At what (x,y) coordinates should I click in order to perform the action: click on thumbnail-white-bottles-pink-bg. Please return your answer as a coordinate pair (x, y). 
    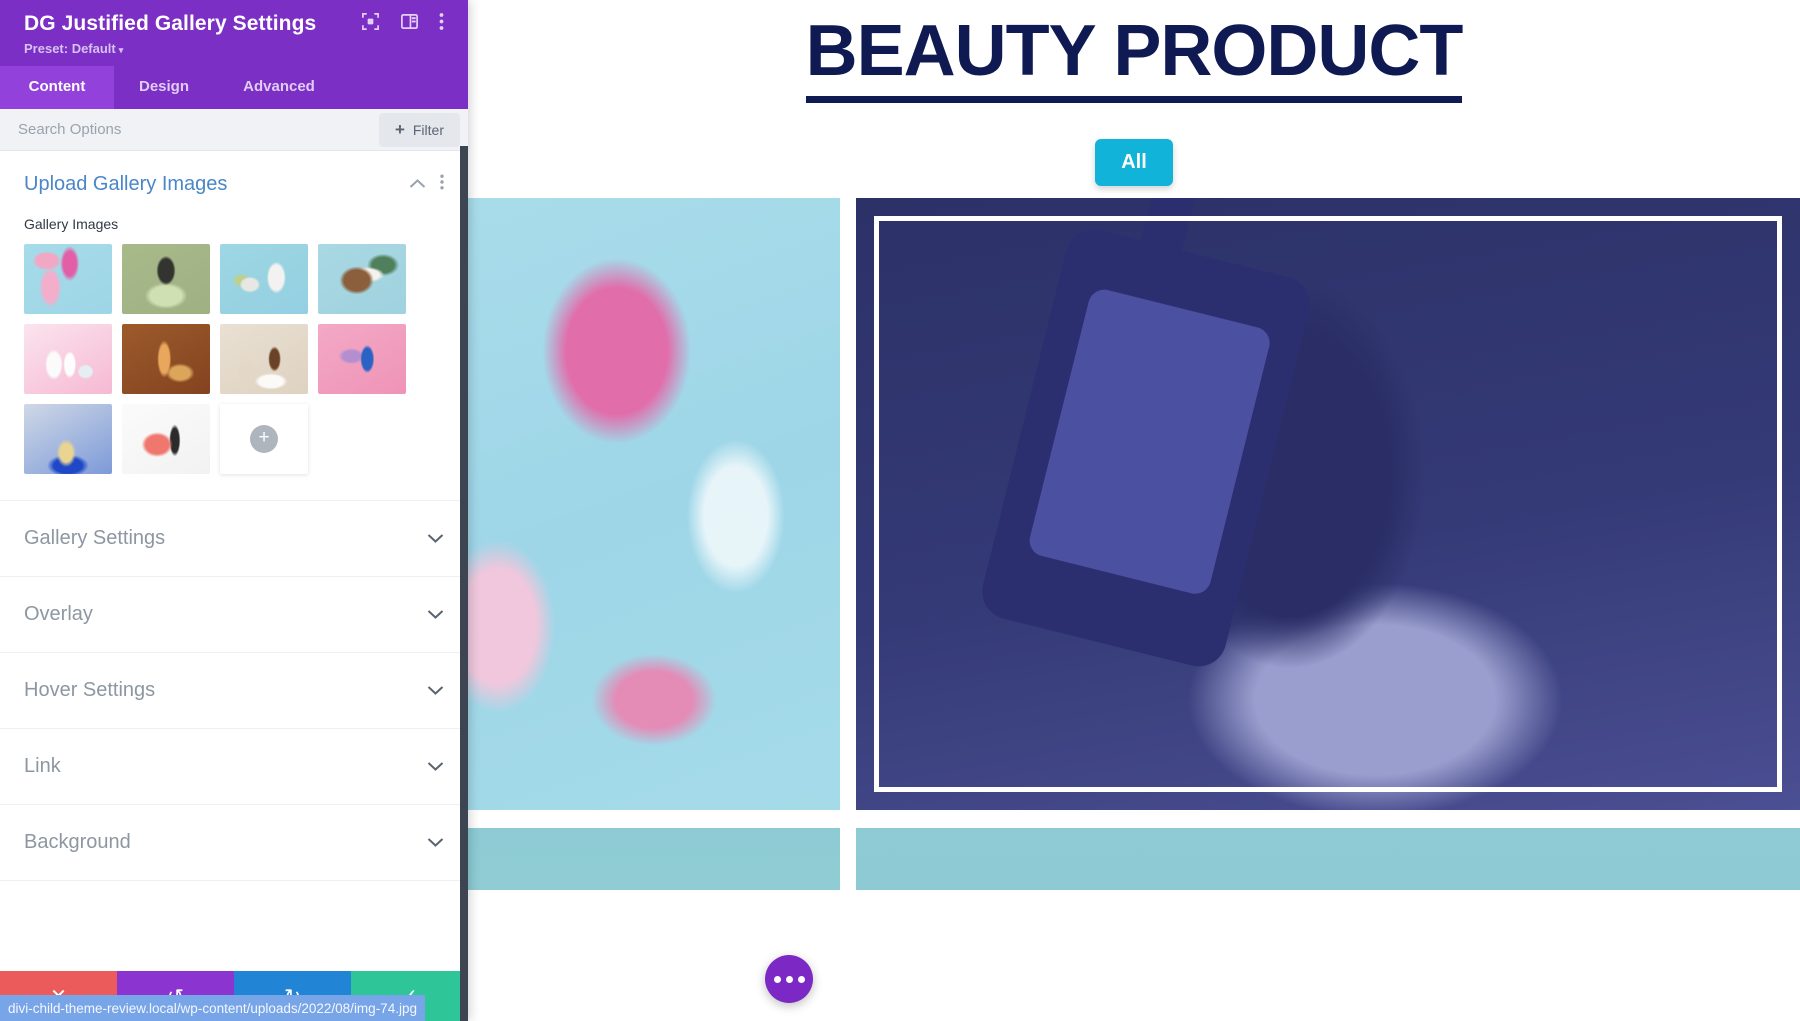
    Looking at the image, I should click on (68, 359).